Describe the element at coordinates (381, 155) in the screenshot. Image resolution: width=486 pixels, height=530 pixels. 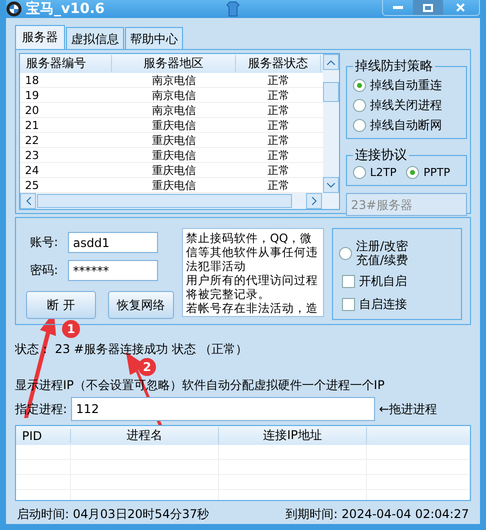
I see `group-title: 连接协议` at that location.